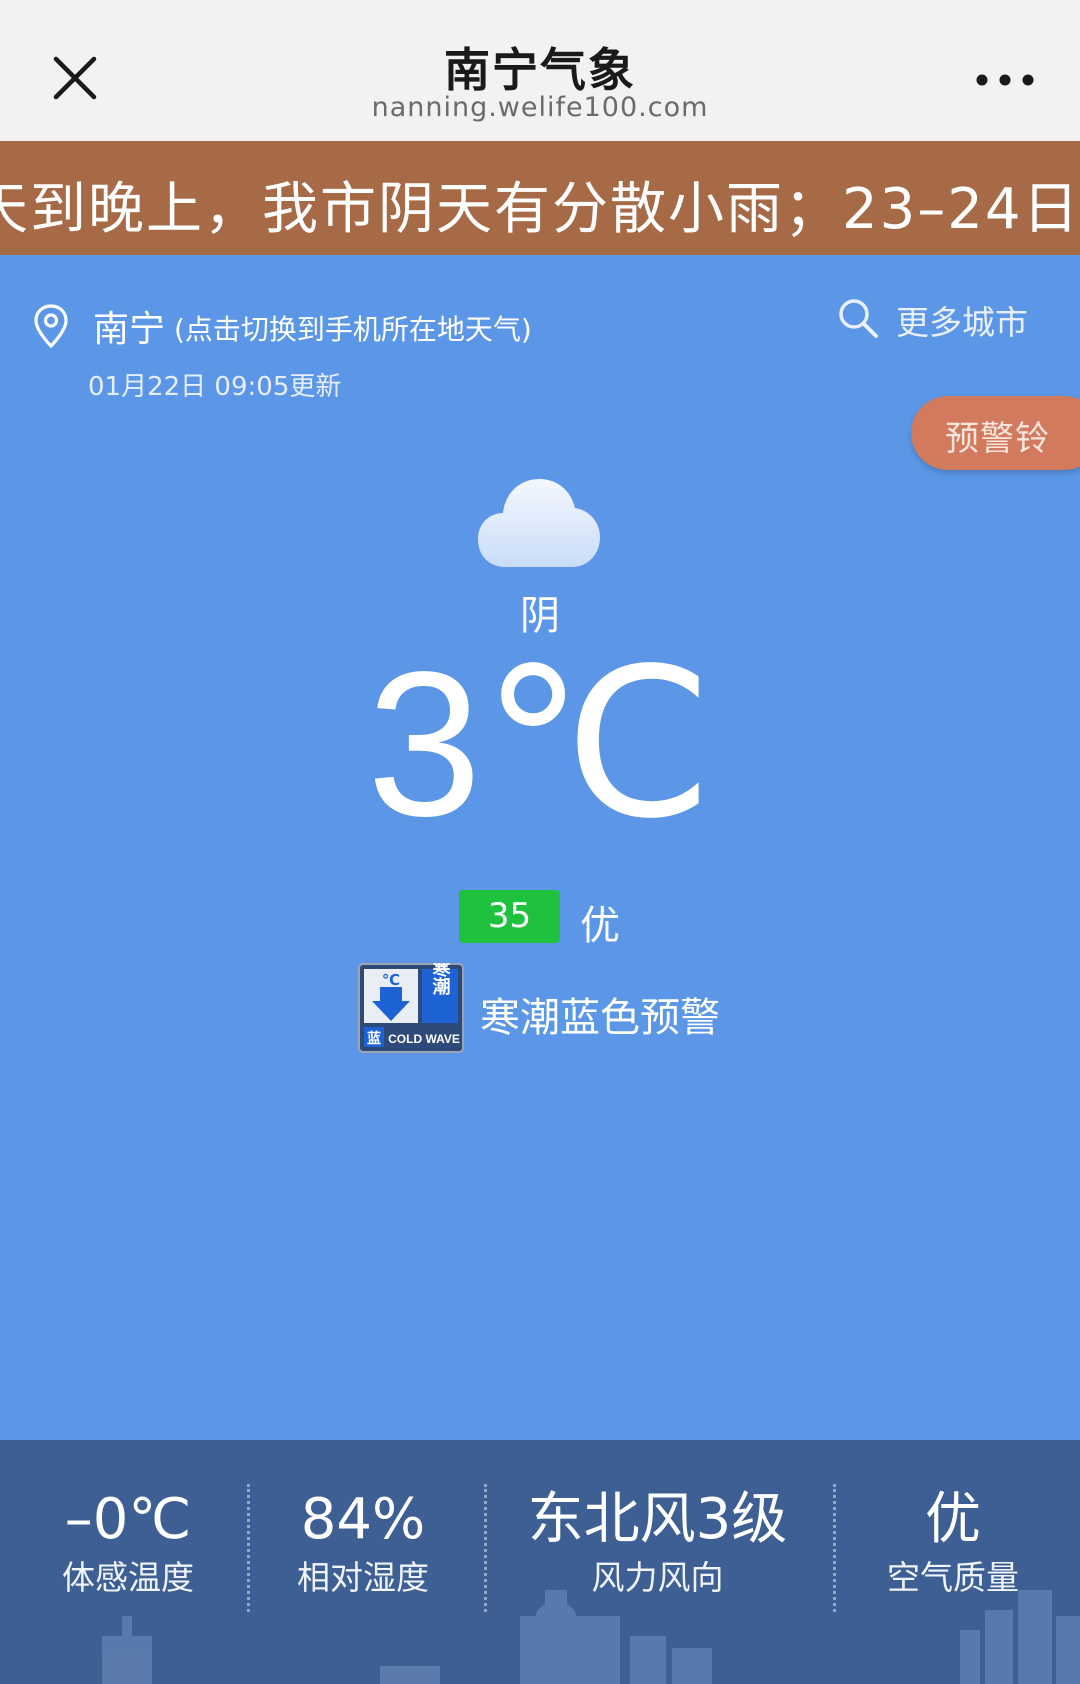 The width and height of the screenshot is (1080, 1684). I want to click on air-quality-value: 优, so click(953, 1519).